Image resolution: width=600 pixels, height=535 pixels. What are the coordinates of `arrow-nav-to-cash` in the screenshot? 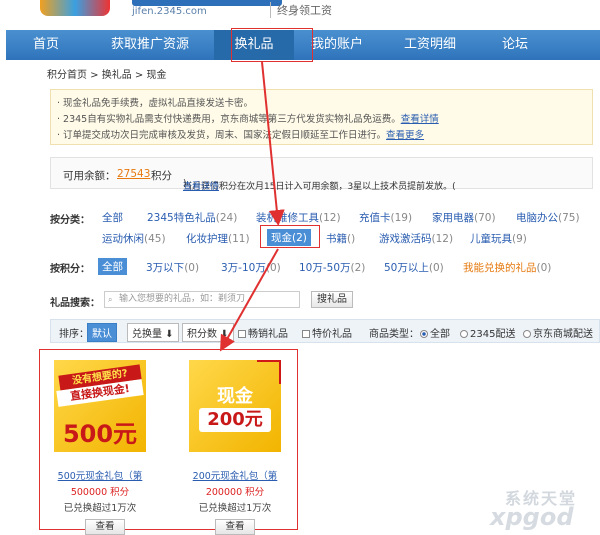 It's located at (273, 143).